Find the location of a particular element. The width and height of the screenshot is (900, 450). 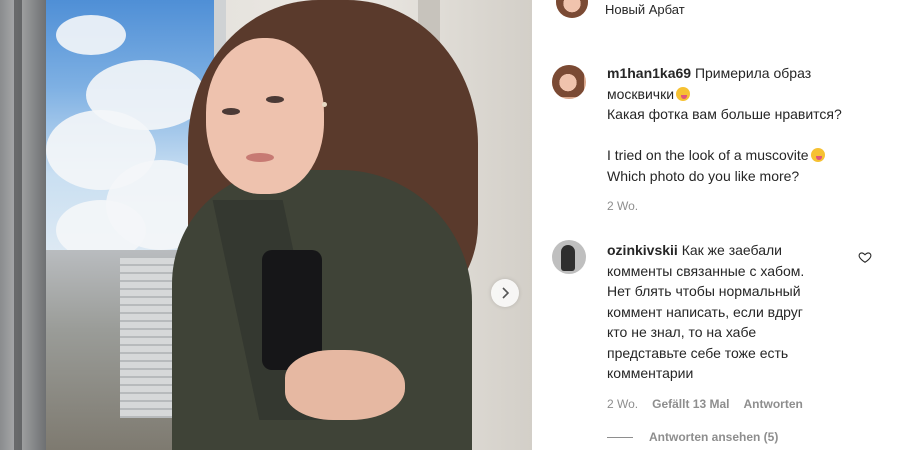

comment-line: коммент написать, если вдруг is located at coordinates (705, 311).